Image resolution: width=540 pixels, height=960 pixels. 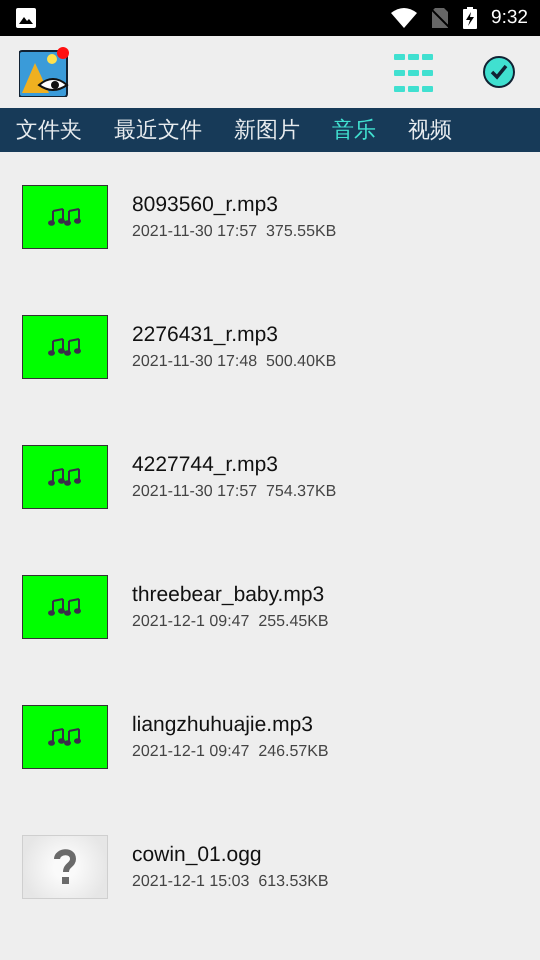 I want to click on image-icon, so click(x=26, y=18).